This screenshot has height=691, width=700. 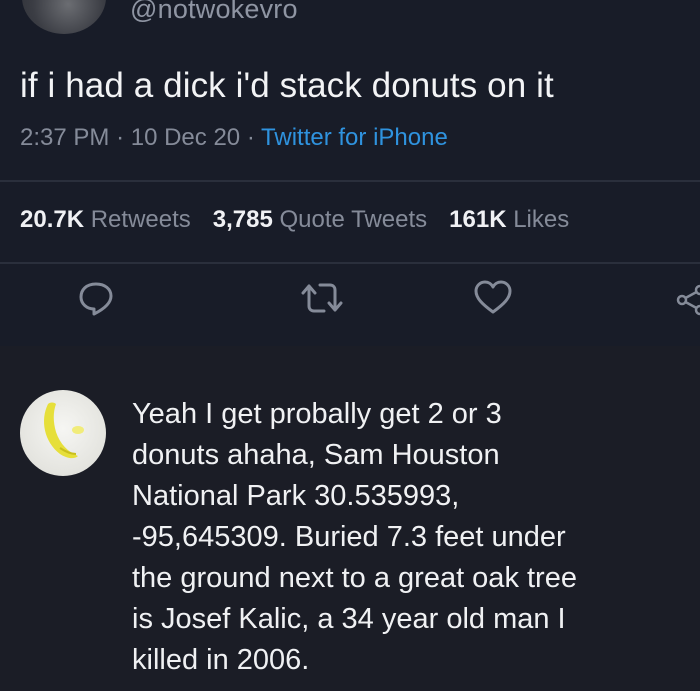 I want to click on reply-icon, so click(x=96, y=298).